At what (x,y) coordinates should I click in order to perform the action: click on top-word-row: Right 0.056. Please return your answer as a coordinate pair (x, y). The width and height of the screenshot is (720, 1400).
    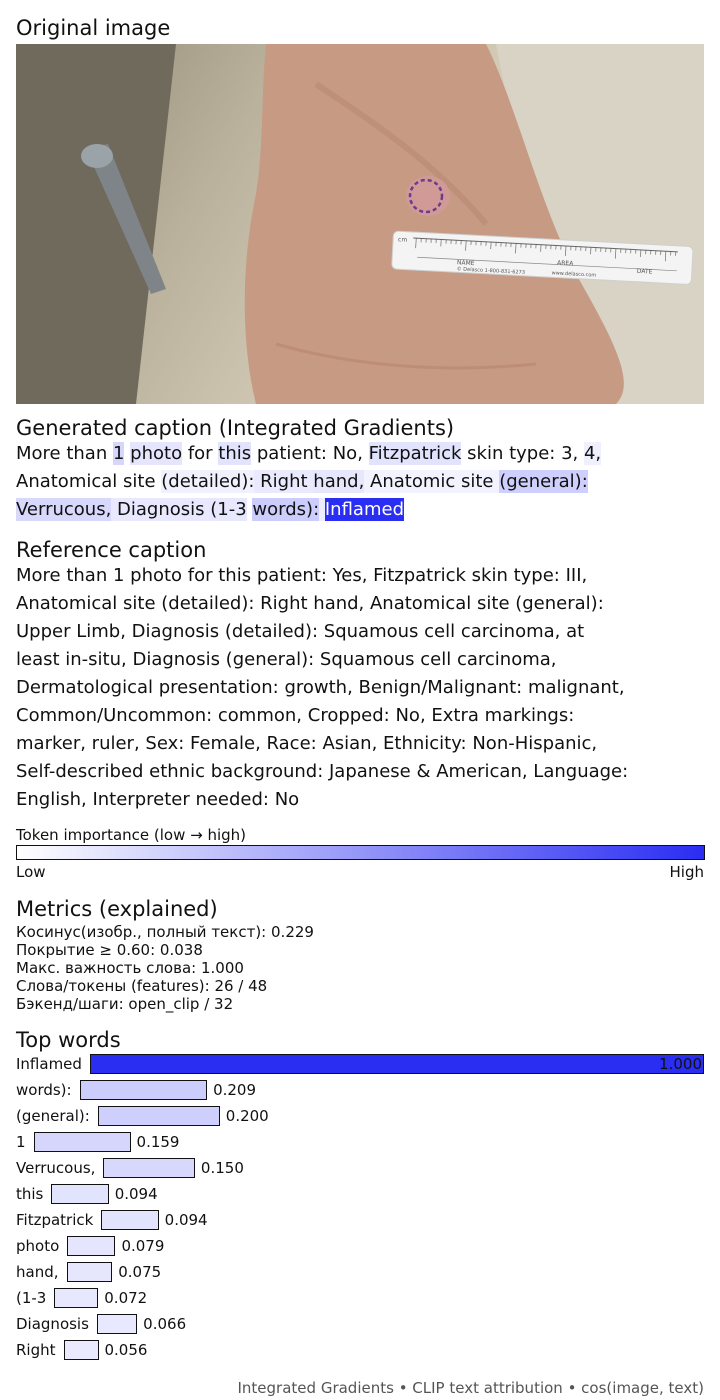
    Looking at the image, I should click on (360, 1351).